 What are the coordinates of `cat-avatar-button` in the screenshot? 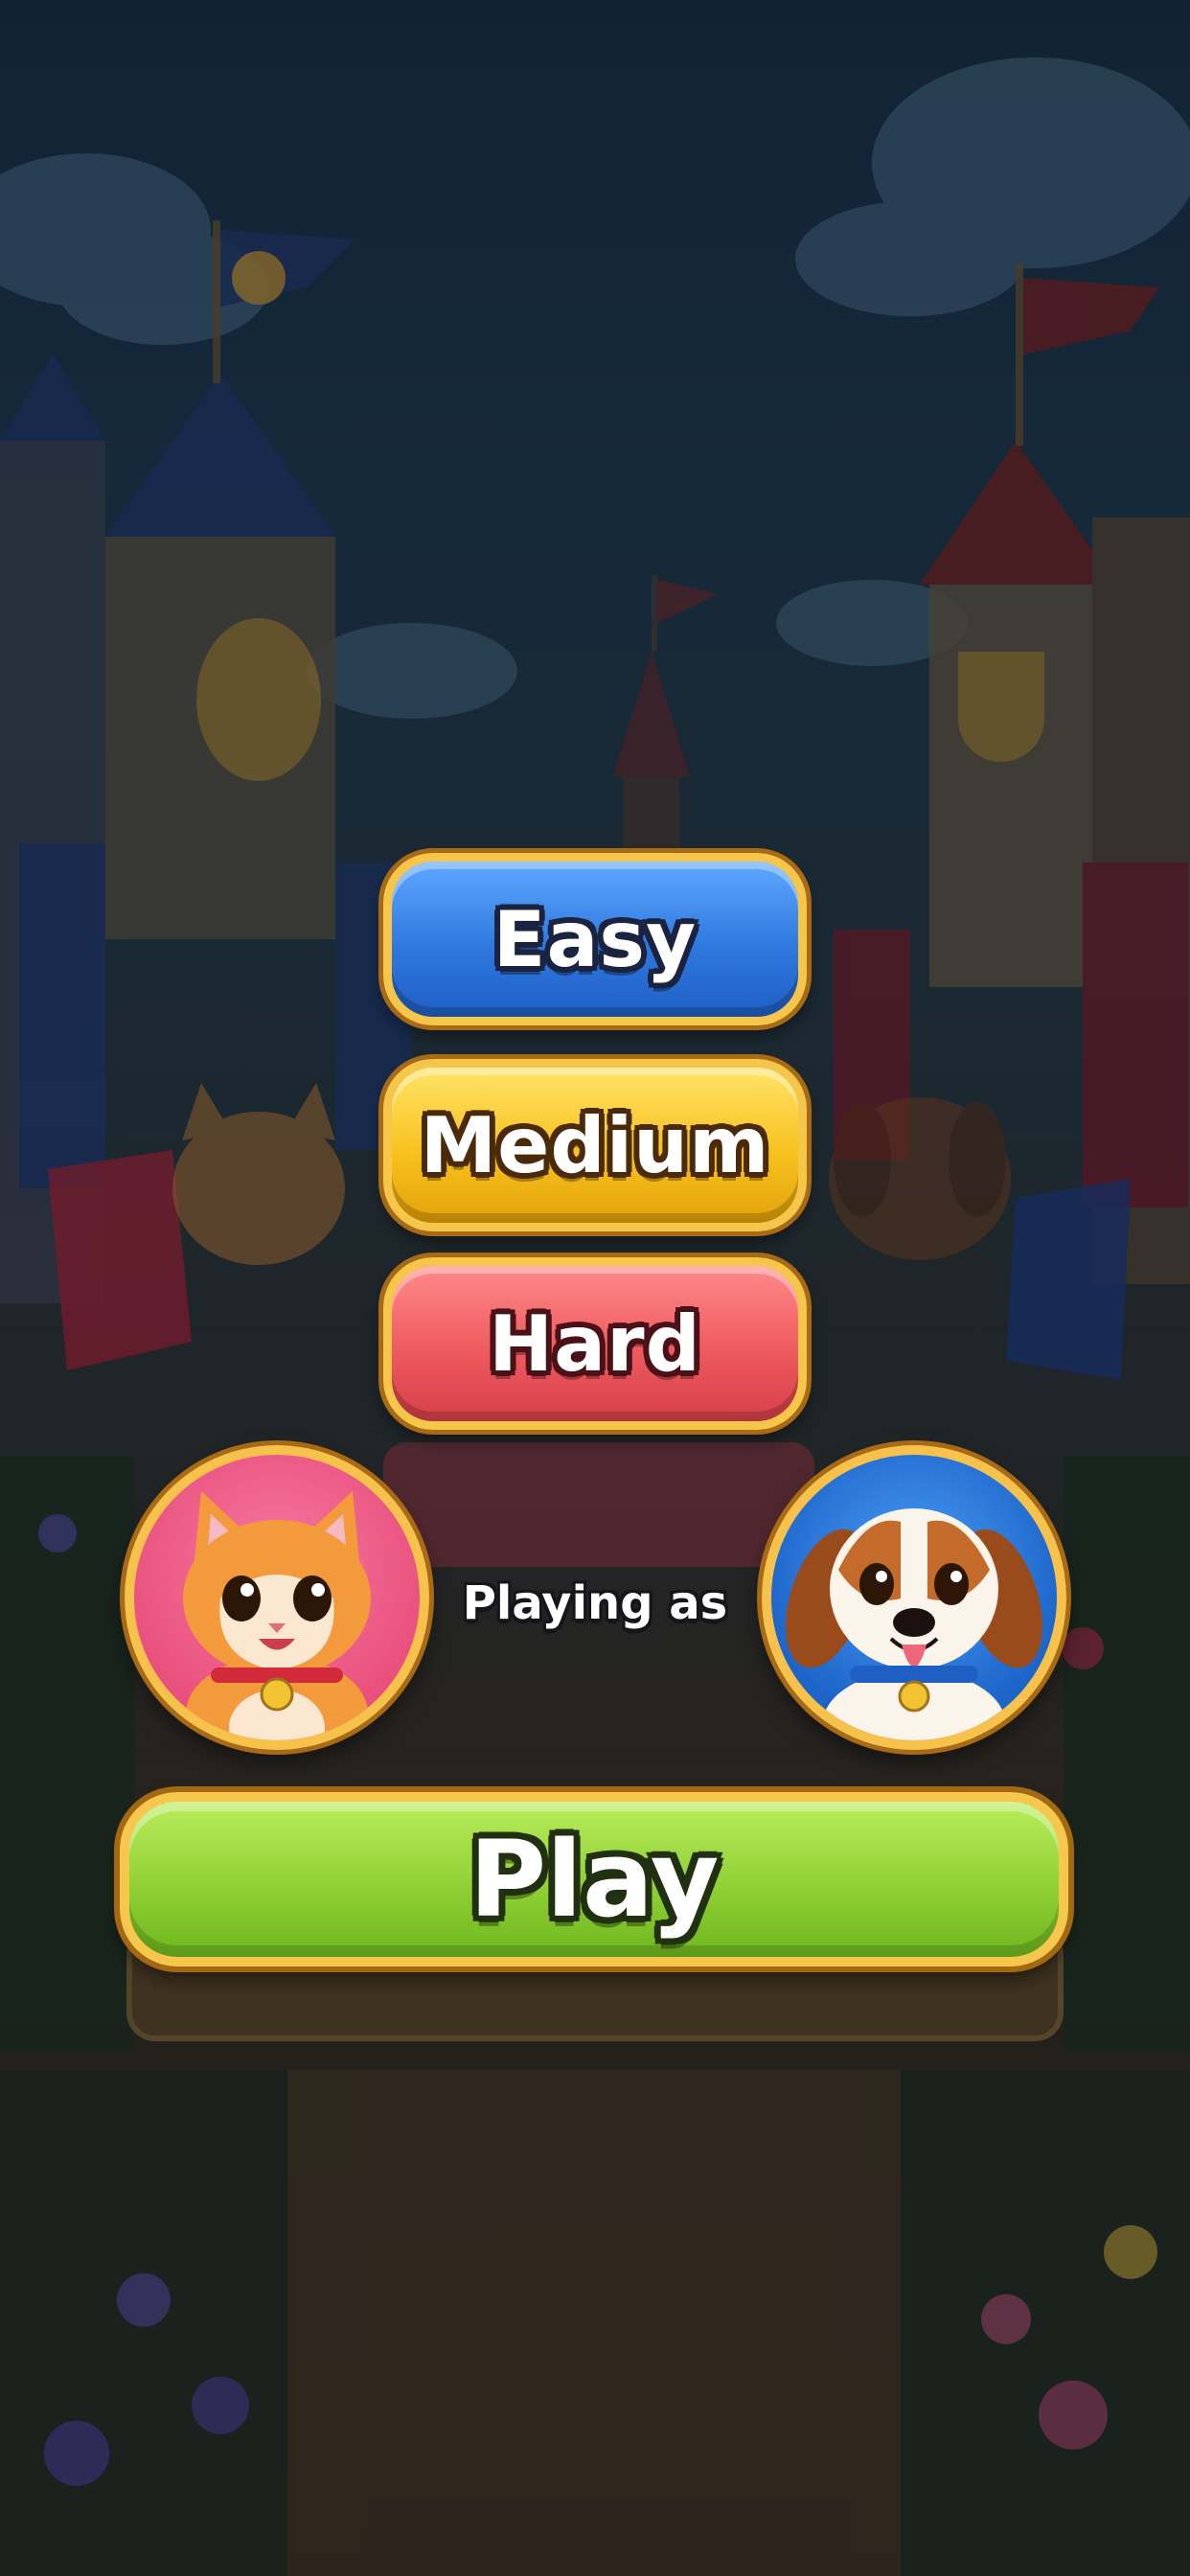 It's located at (277, 1598).